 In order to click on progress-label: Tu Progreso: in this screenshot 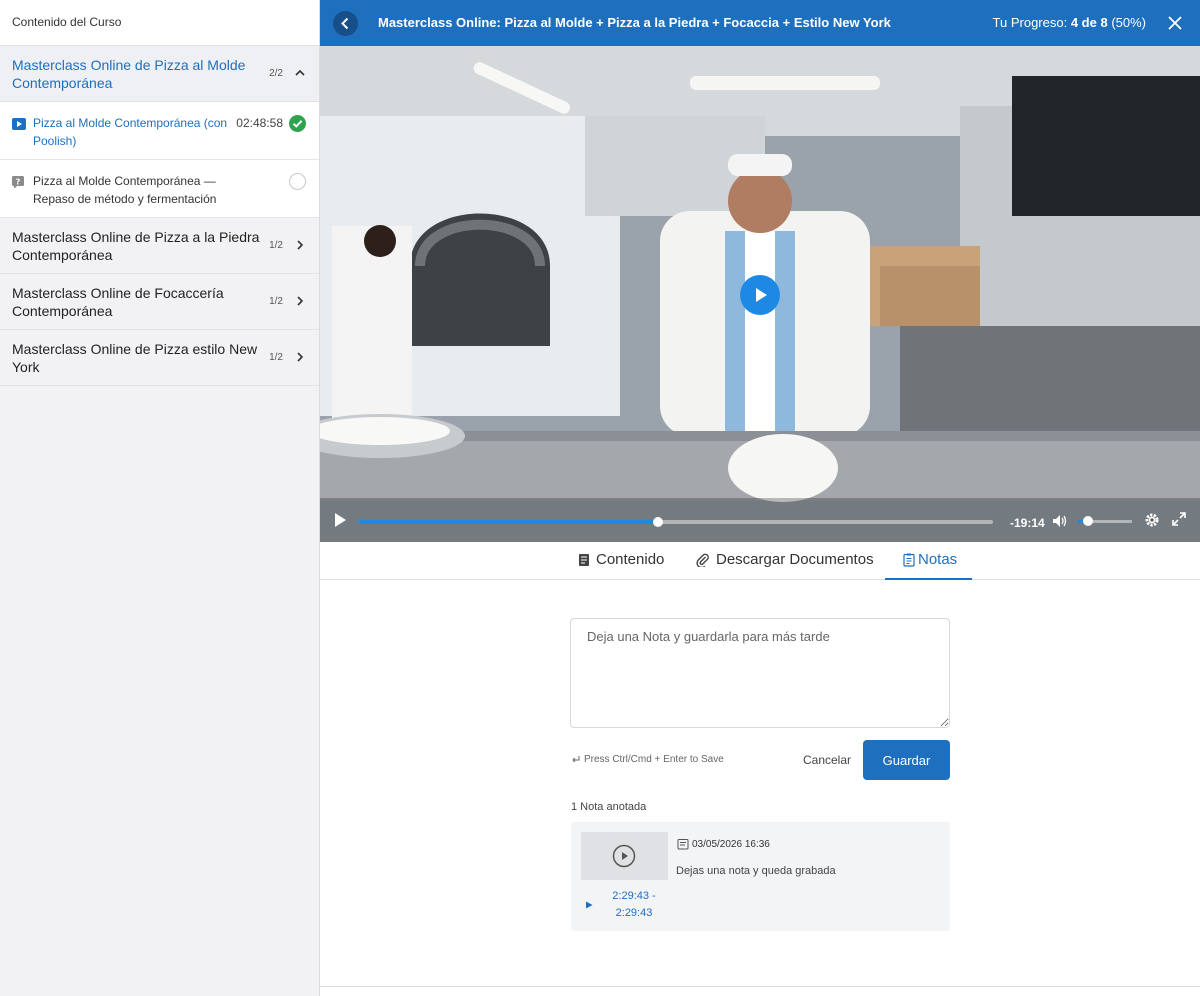, I will do `click(1031, 22)`.